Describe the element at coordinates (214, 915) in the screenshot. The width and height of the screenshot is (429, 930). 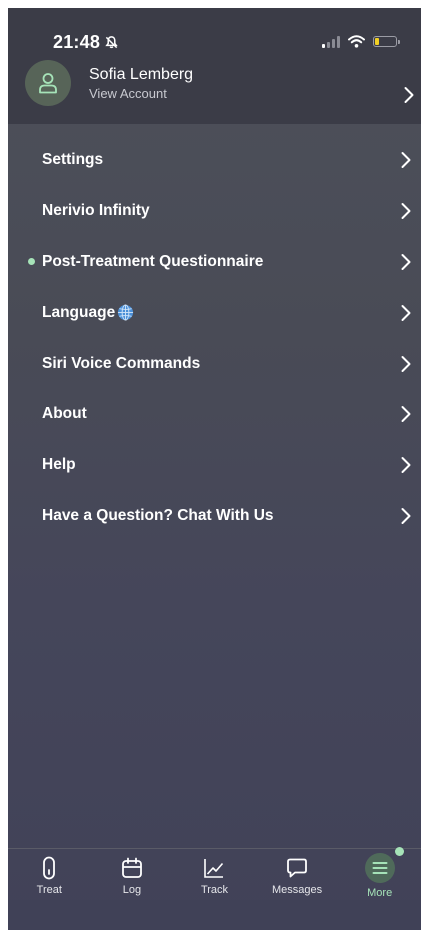
I see `home-indicator-area` at that location.